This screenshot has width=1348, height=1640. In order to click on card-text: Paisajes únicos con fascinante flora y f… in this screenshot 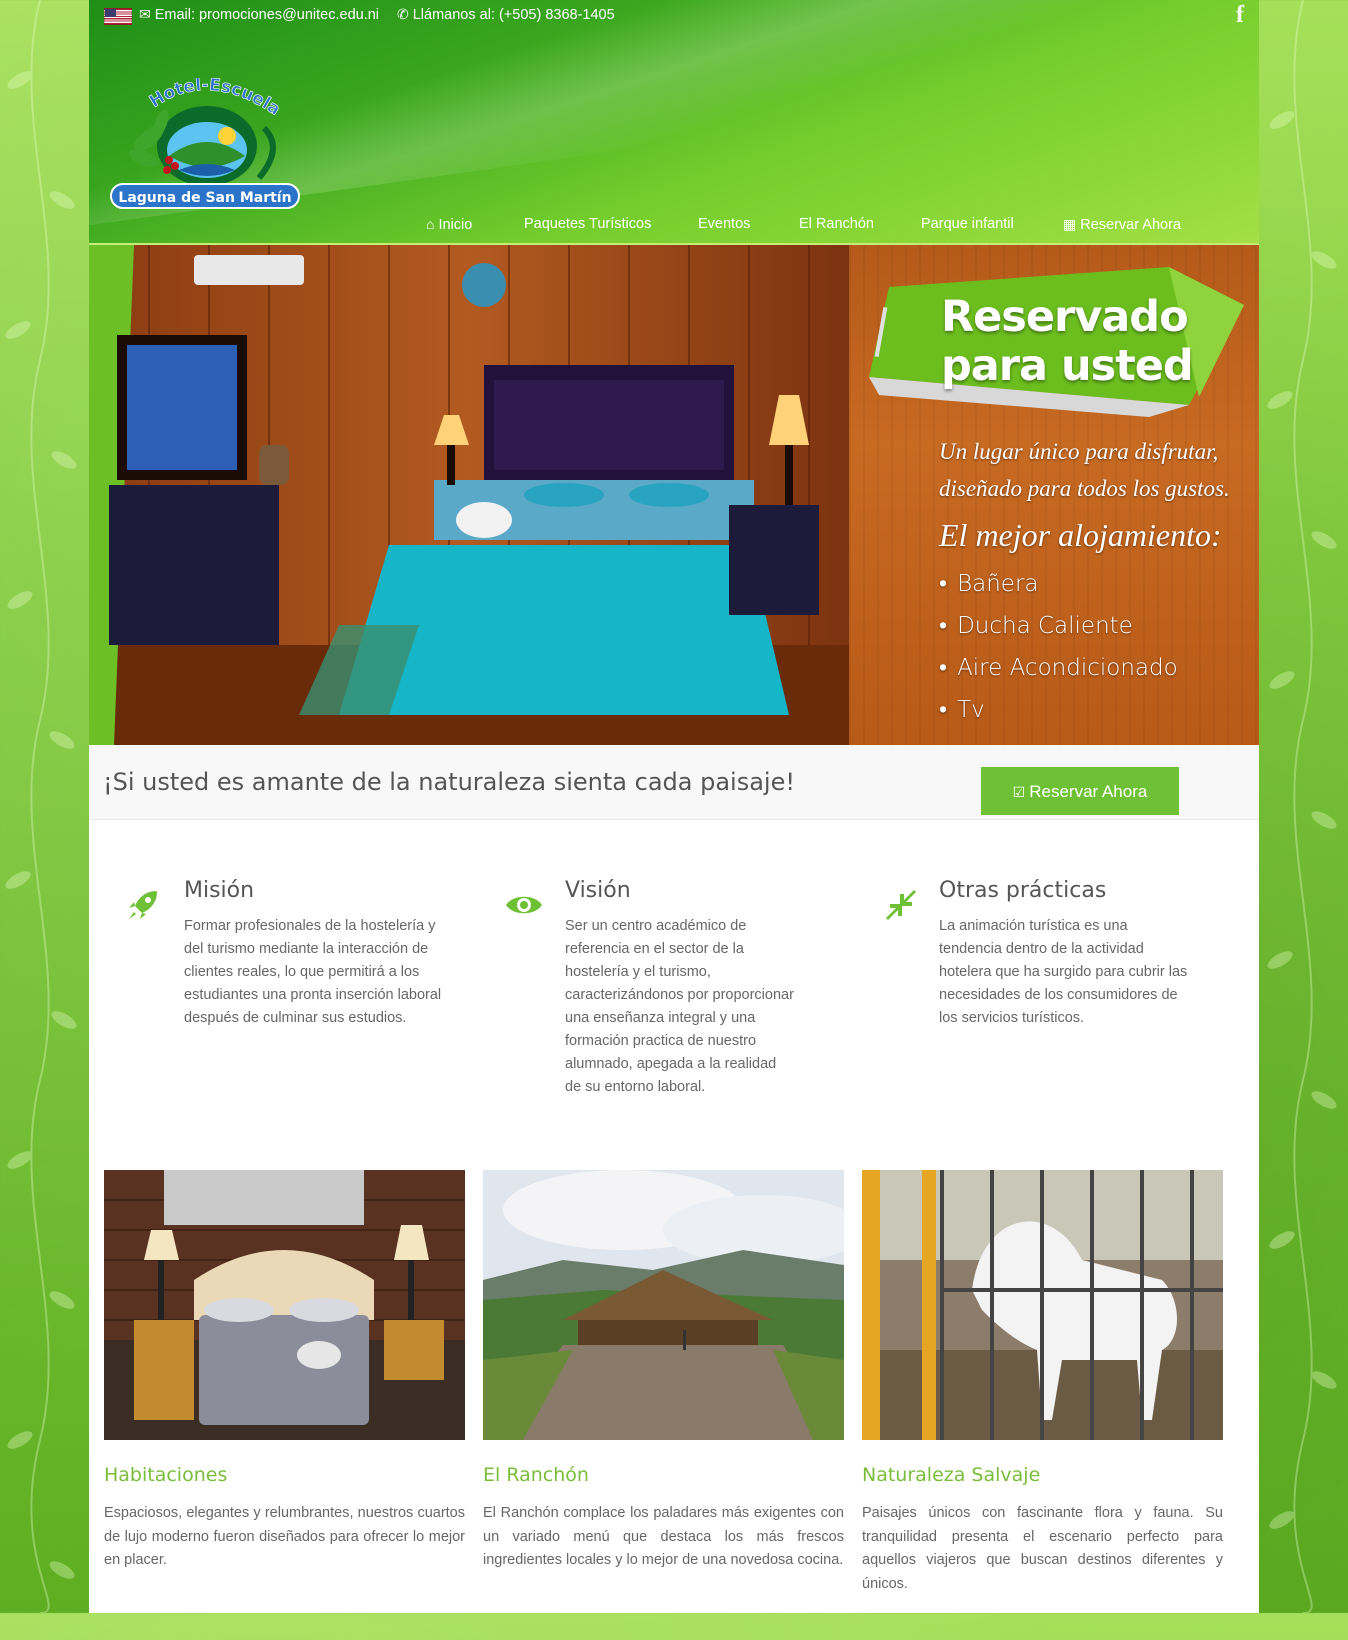, I will do `click(1042, 1548)`.